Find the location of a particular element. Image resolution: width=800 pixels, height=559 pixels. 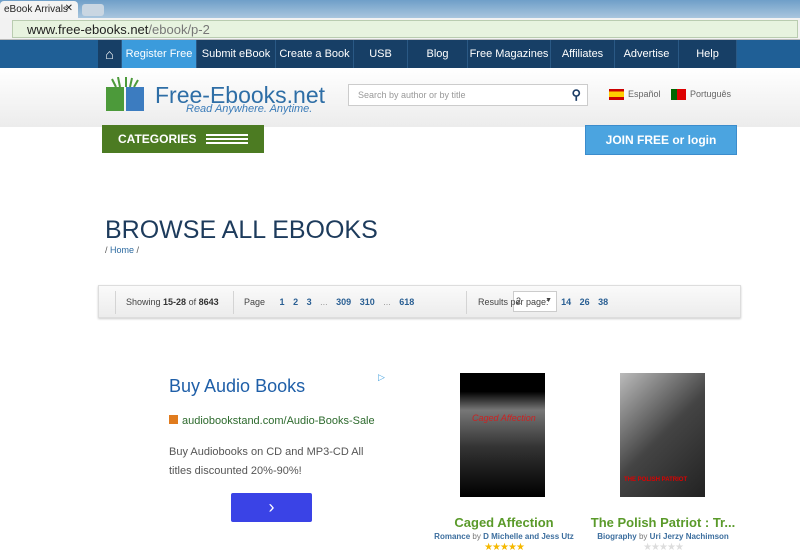

page-link: 2 is located at coordinates (295, 302).